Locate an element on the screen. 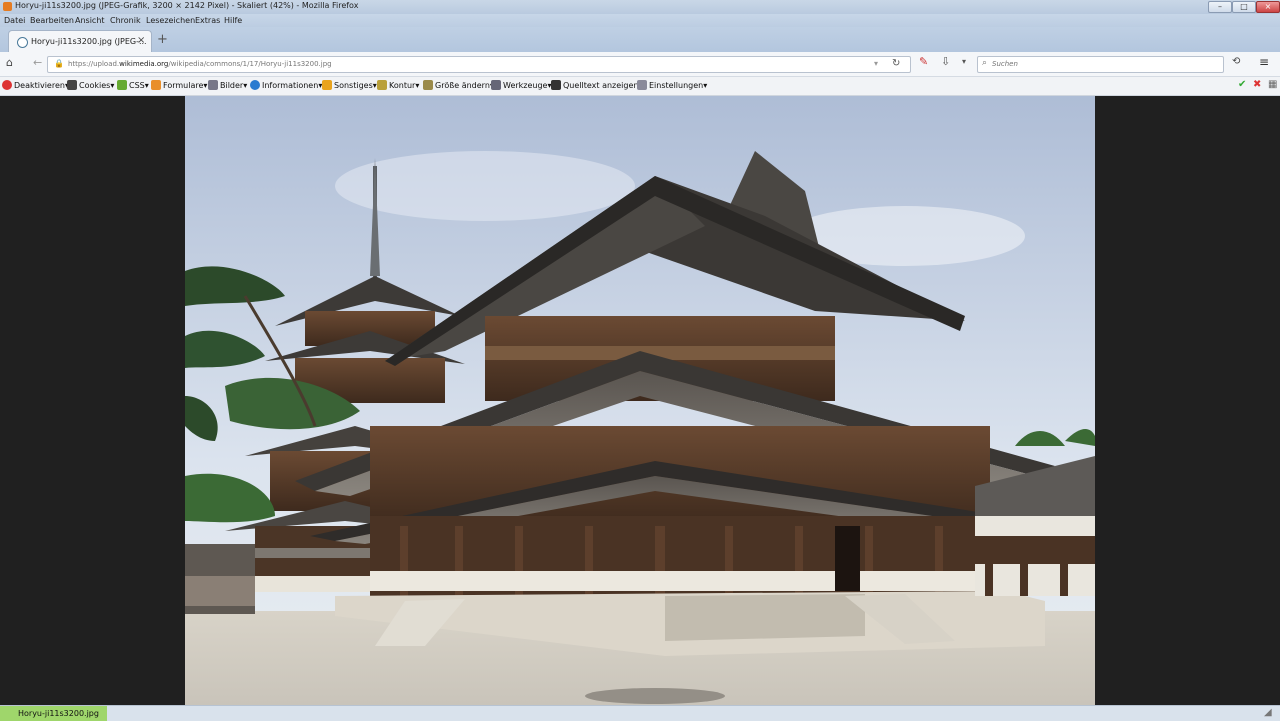 This screenshot has height=721, width=1280. tab-strip: Horyu-ji11s3200.jpg (JPEG-... × + is located at coordinates (640, 40).